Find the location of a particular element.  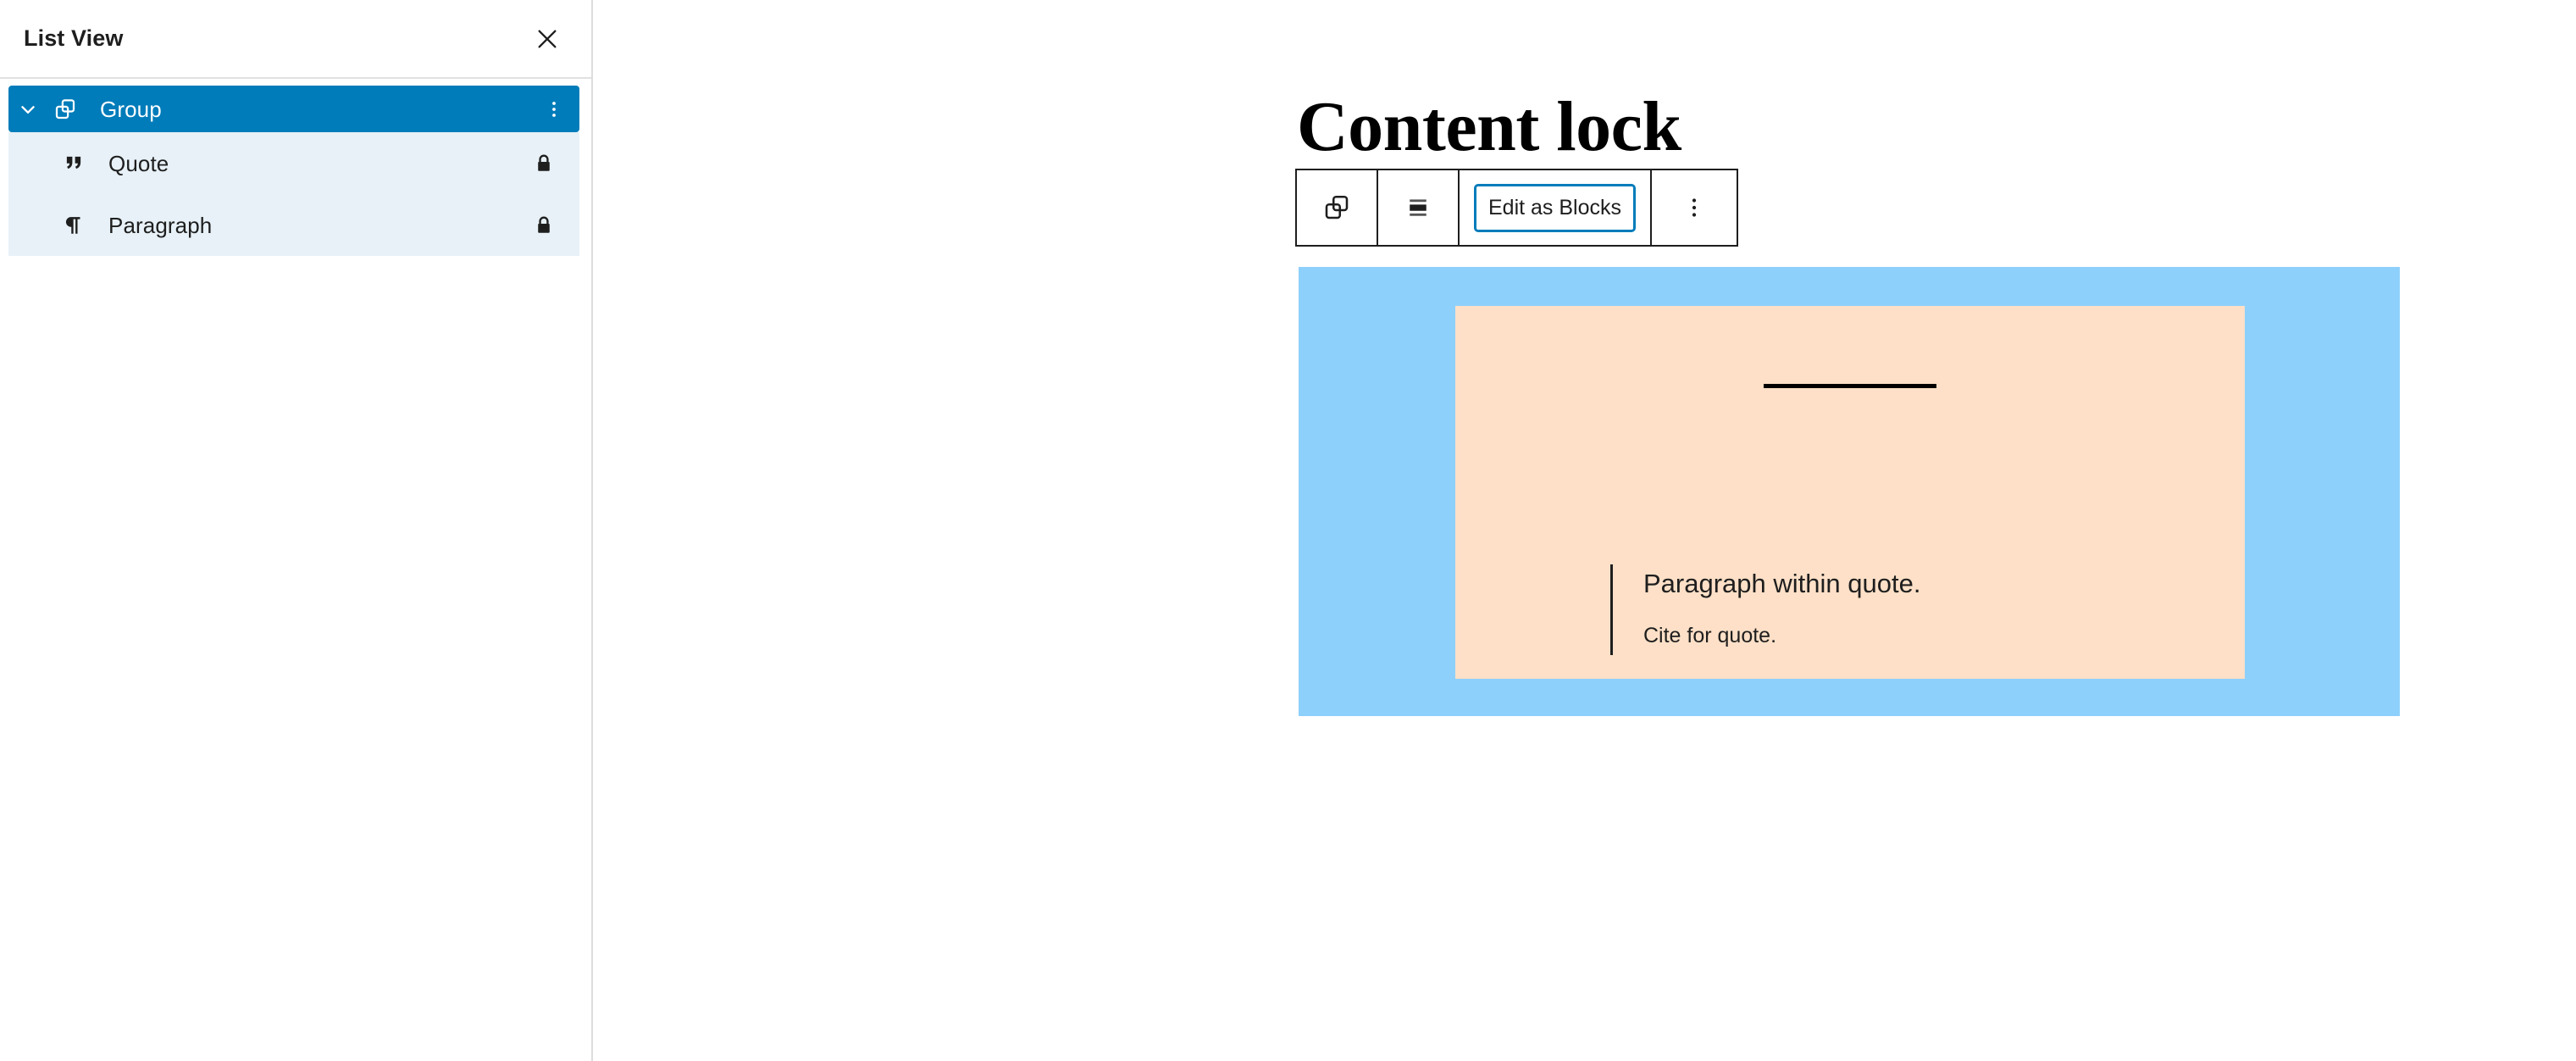

sidebar-item-paragraph: Paragraph is located at coordinates (293, 225).